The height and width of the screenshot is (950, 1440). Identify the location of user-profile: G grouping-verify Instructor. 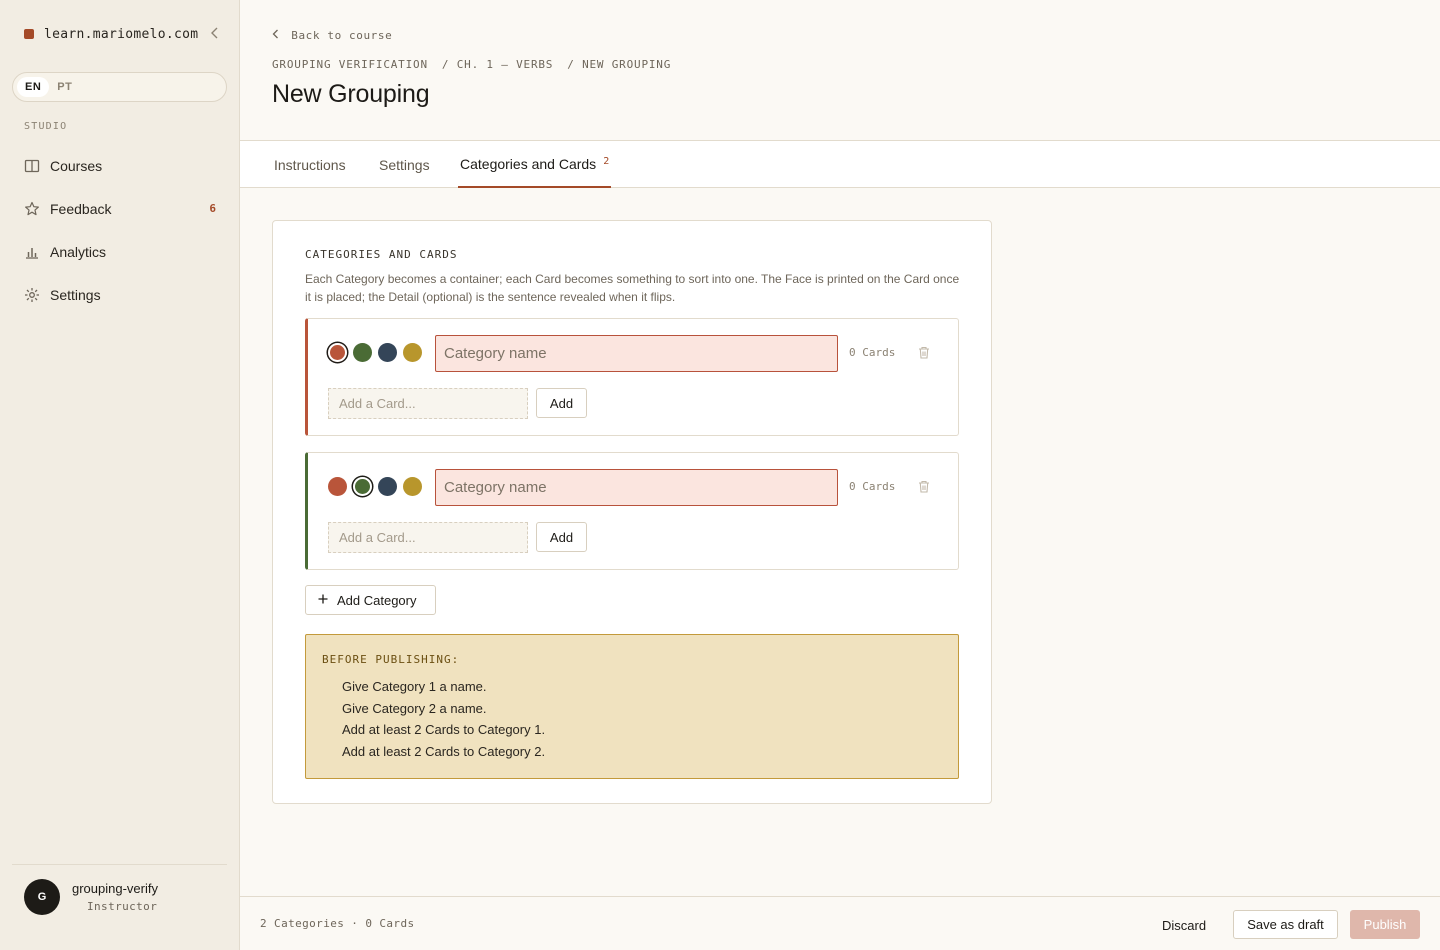
(119, 889).